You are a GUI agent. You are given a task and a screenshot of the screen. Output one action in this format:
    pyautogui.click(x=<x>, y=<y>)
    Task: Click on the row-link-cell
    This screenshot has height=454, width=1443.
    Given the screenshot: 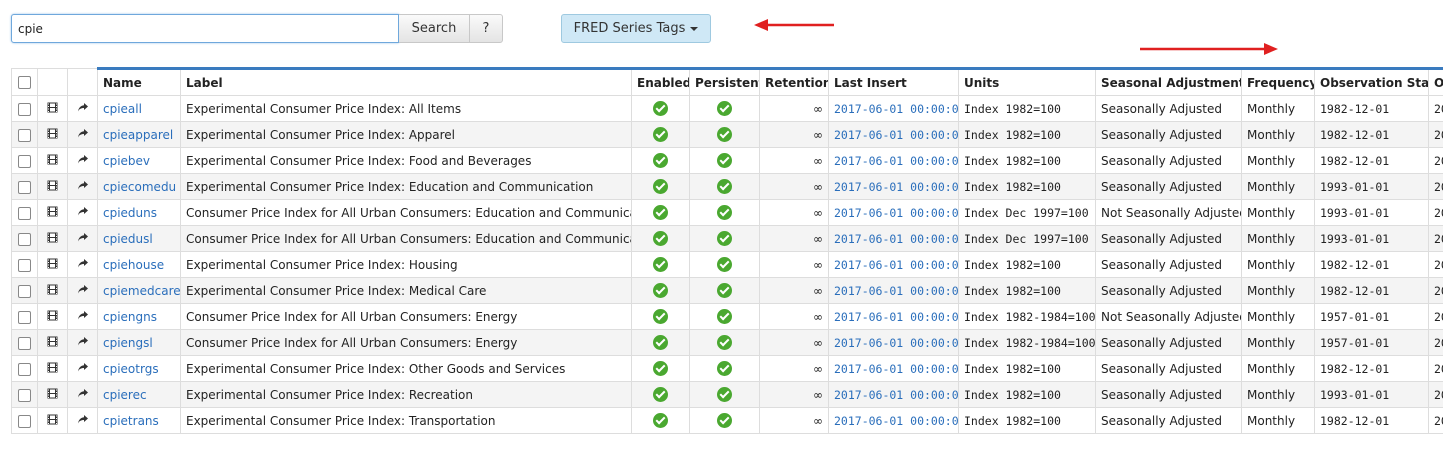 What is the action you would take?
    pyautogui.click(x=82, y=290)
    